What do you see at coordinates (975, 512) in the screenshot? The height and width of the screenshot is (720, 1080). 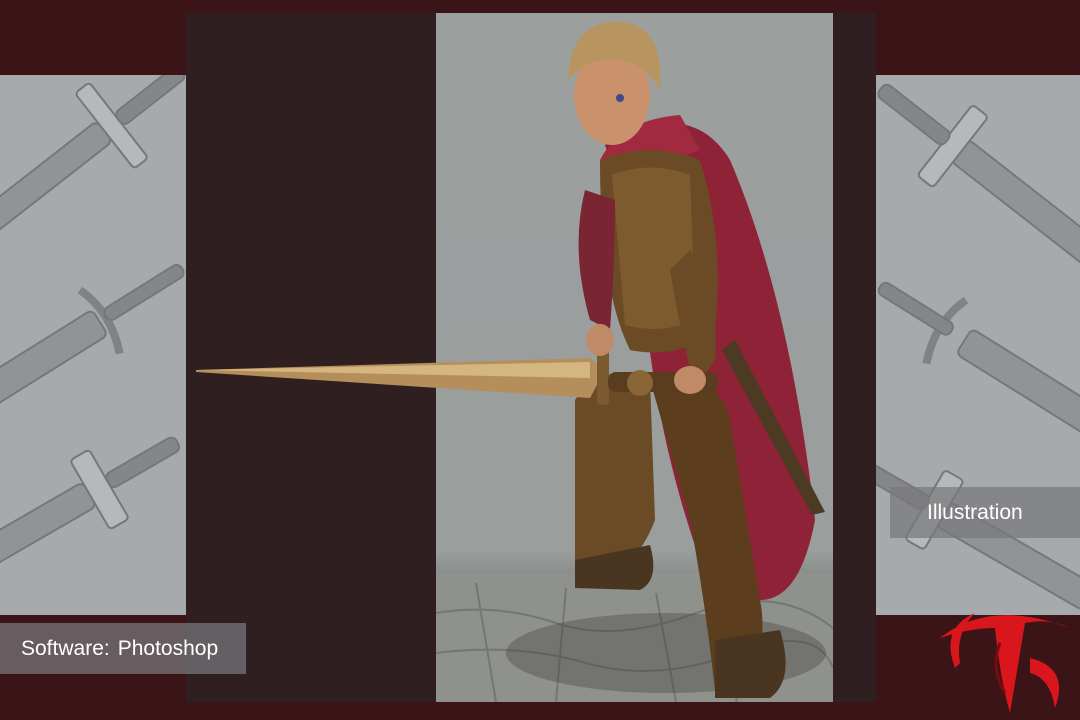 I see `category-text: Illustration` at bounding box center [975, 512].